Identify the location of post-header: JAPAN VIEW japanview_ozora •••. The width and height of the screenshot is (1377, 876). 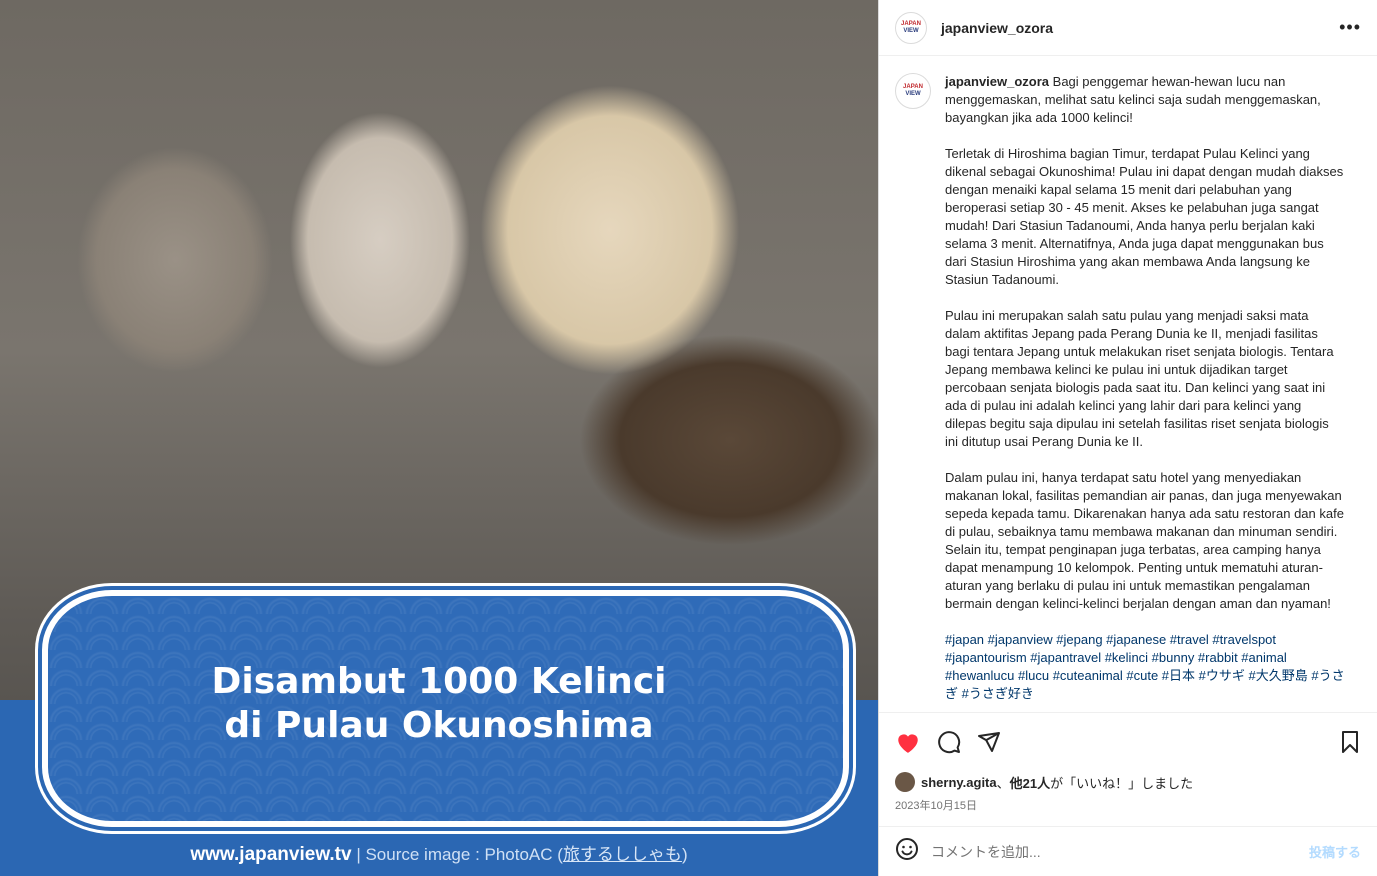
(1128, 28).